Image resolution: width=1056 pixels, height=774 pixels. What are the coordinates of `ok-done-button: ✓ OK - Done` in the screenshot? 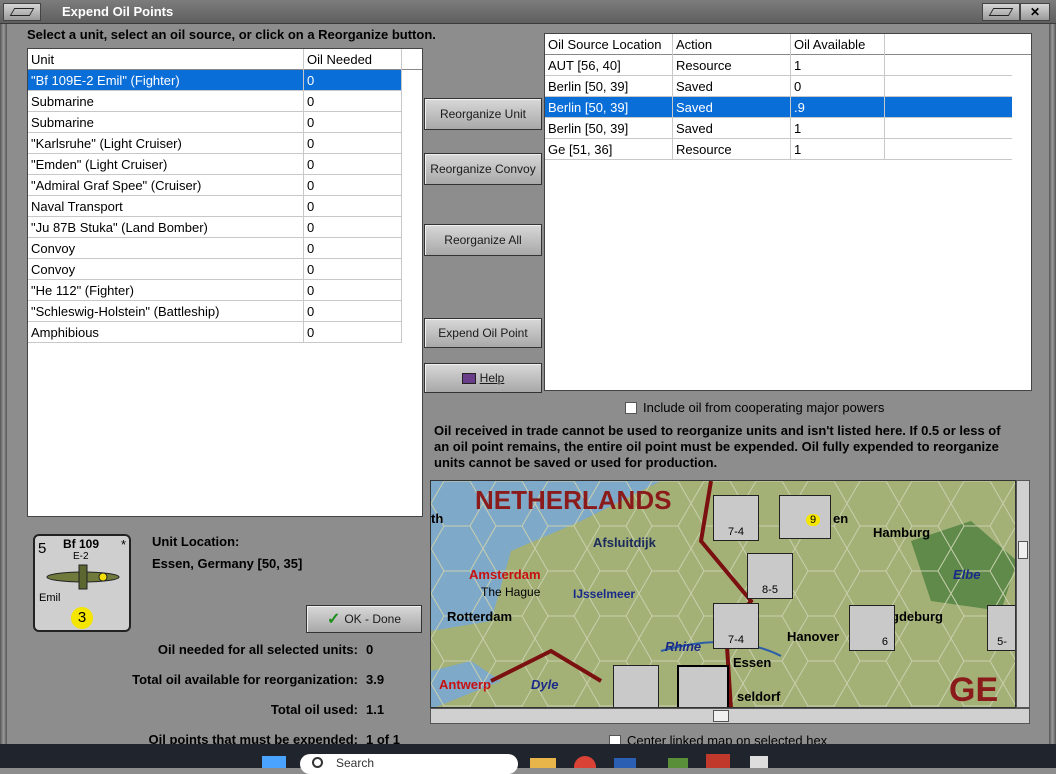 It's located at (364, 619).